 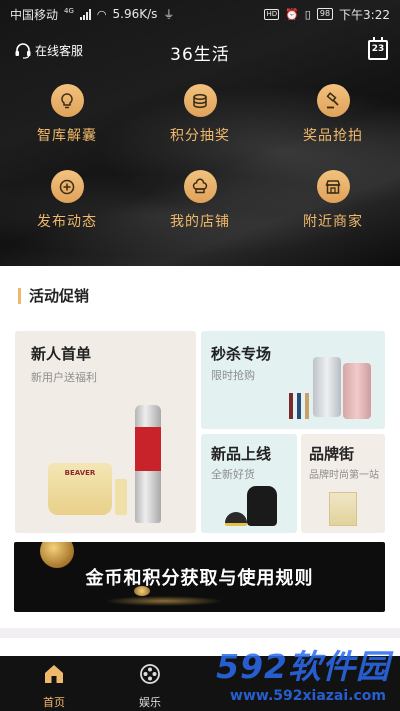 What do you see at coordinates (241, 354) in the screenshot?
I see `card-title: 秒杀专场` at bounding box center [241, 354].